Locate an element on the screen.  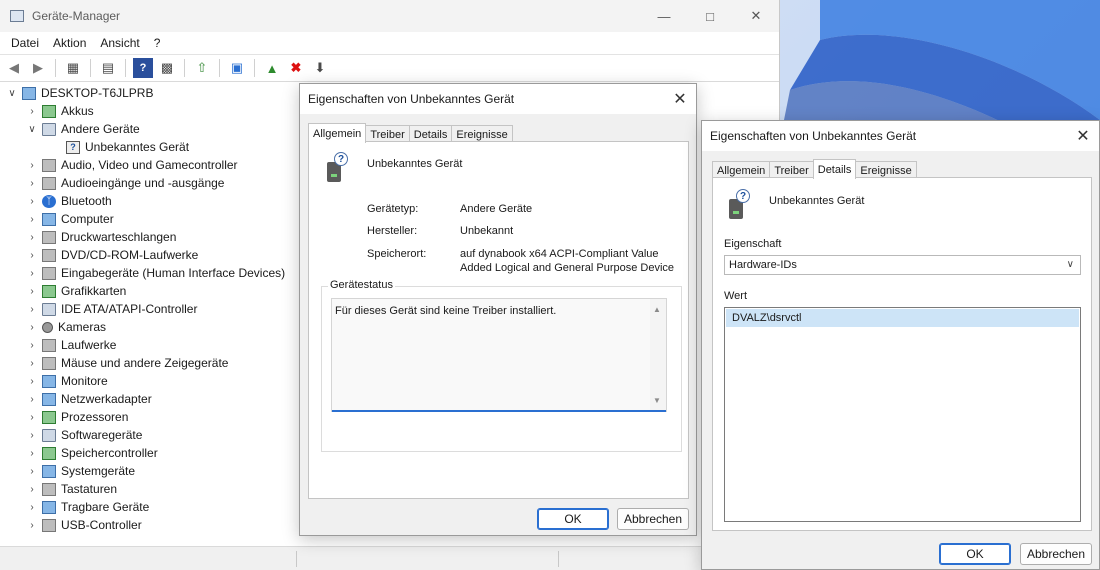
properties-icon: ▤ is located at coordinates (108, 68).